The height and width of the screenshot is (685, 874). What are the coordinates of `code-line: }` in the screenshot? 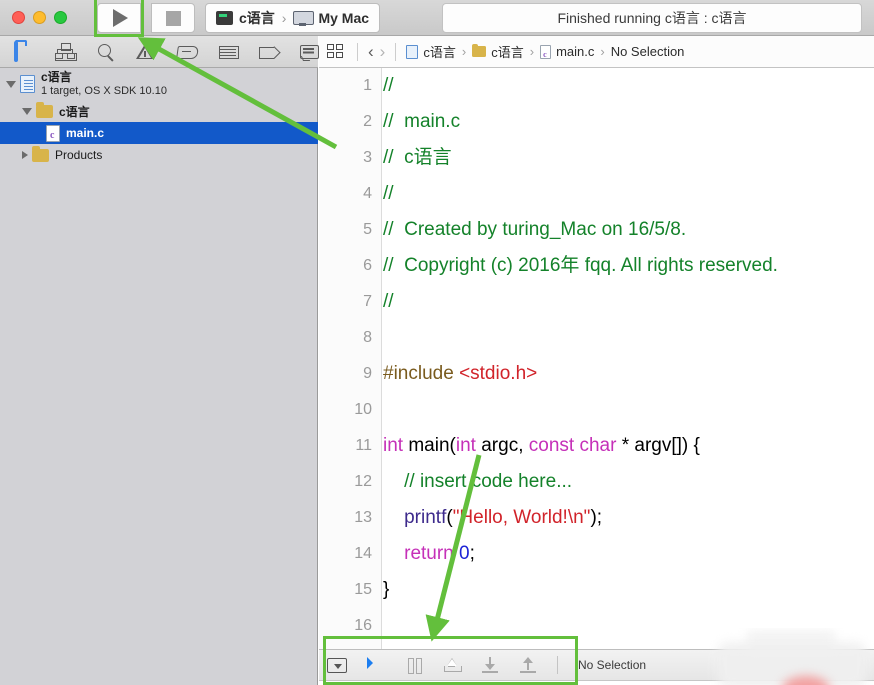 It's located at (628, 590).